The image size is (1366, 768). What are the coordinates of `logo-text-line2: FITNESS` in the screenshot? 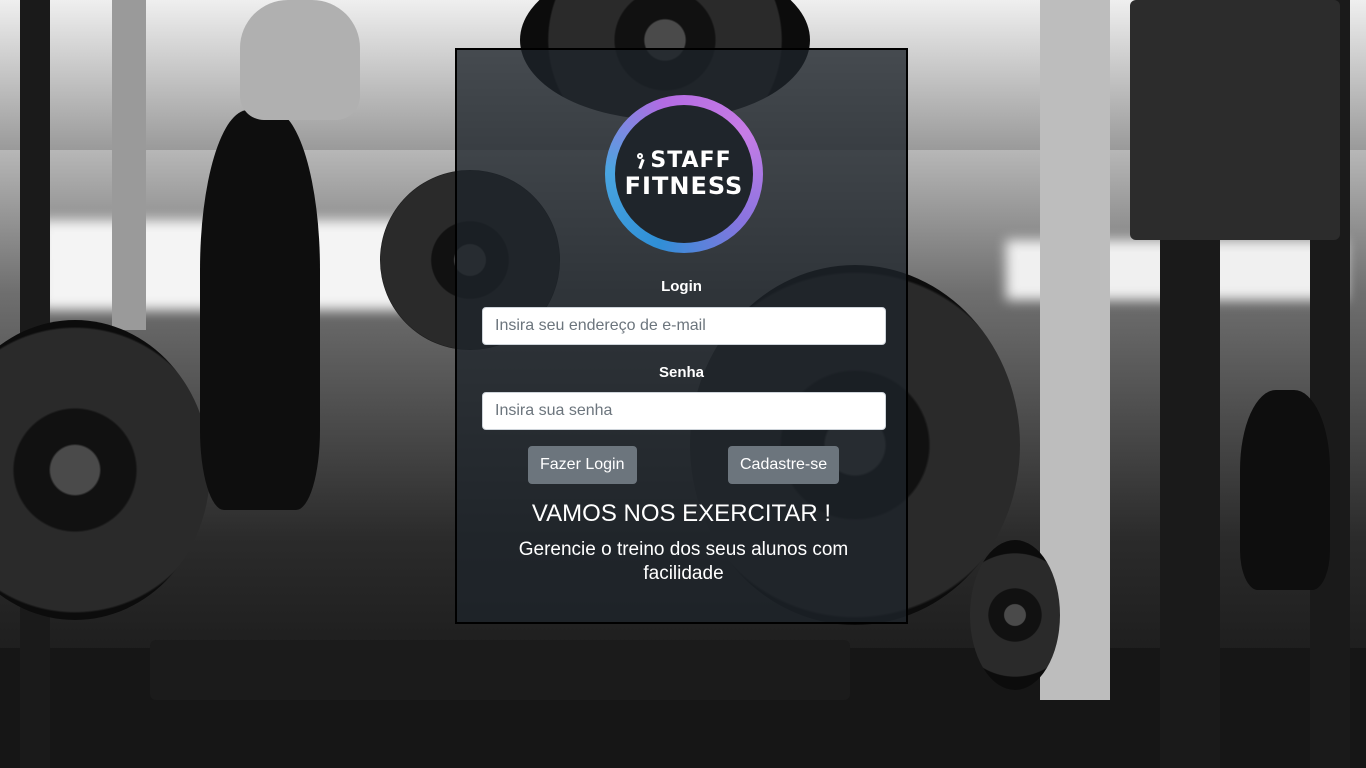 It's located at (684, 186).